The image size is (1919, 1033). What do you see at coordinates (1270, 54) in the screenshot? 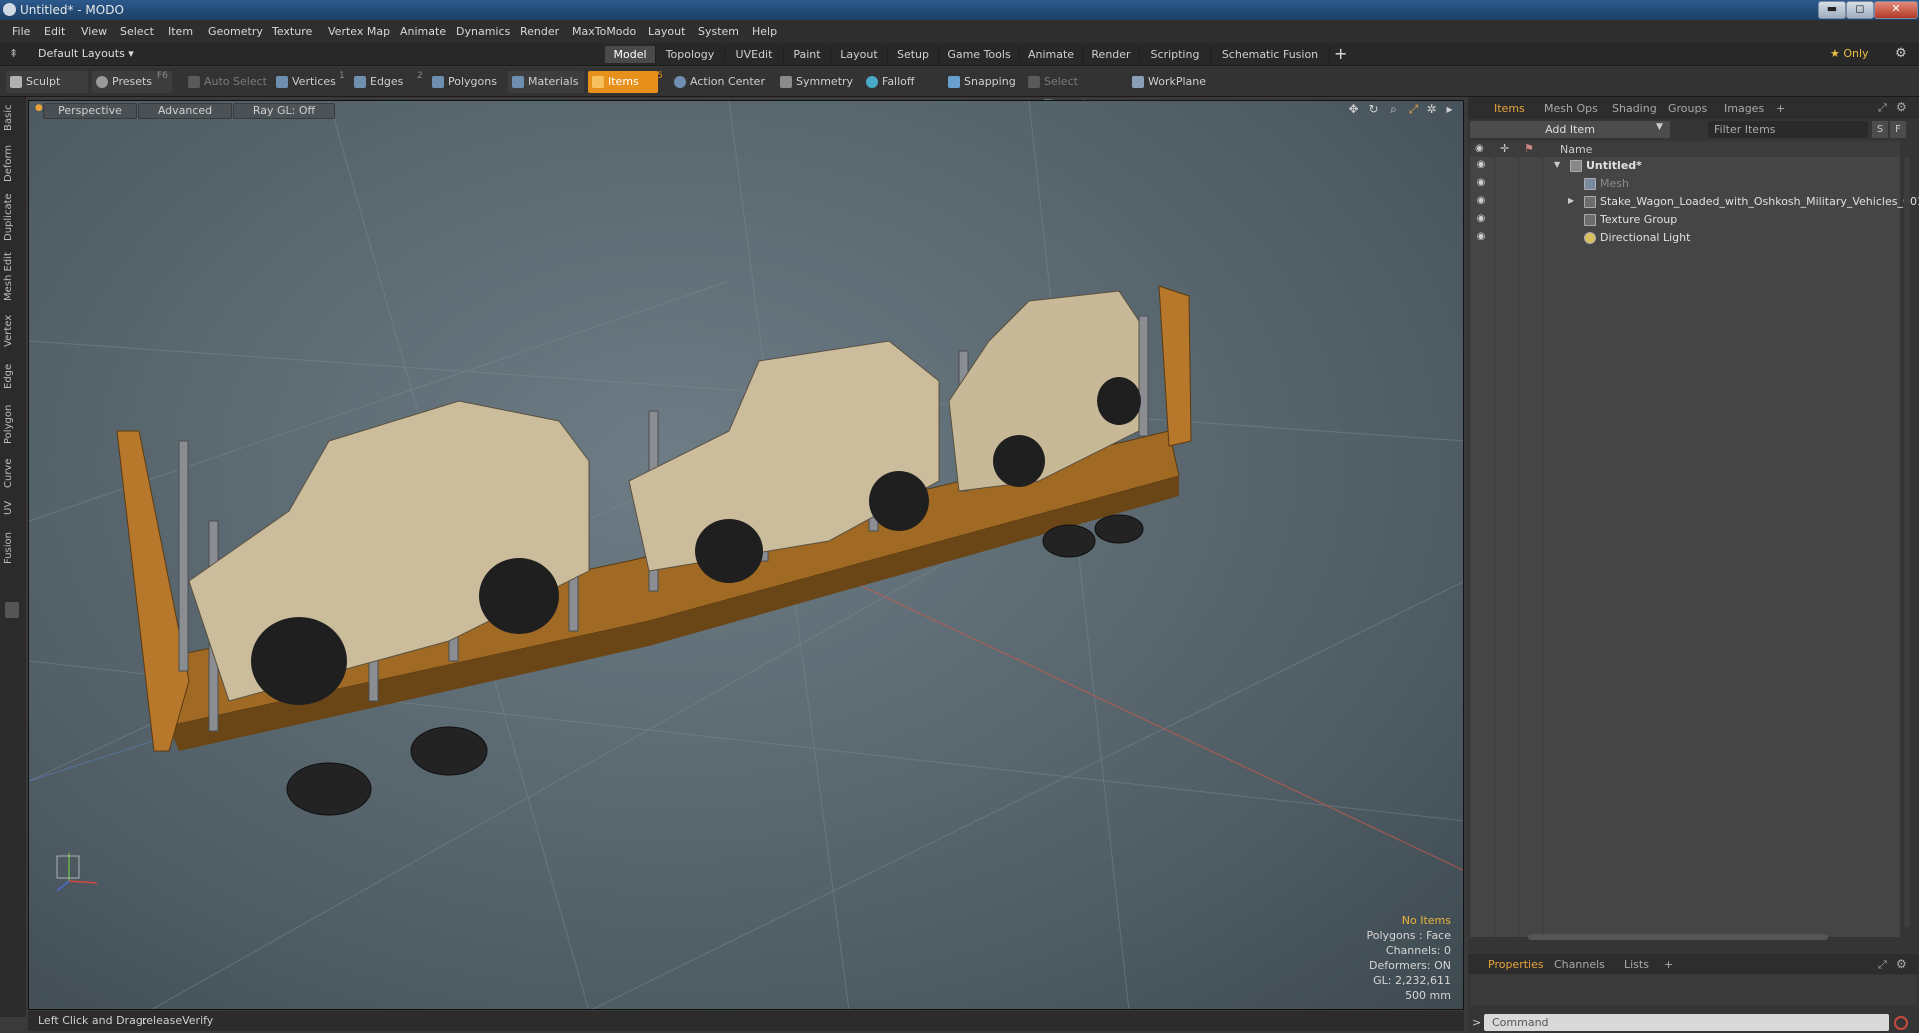
I see `tab-schematic-fusion: Schematic Fusion` at bounding box center [1270, 54].